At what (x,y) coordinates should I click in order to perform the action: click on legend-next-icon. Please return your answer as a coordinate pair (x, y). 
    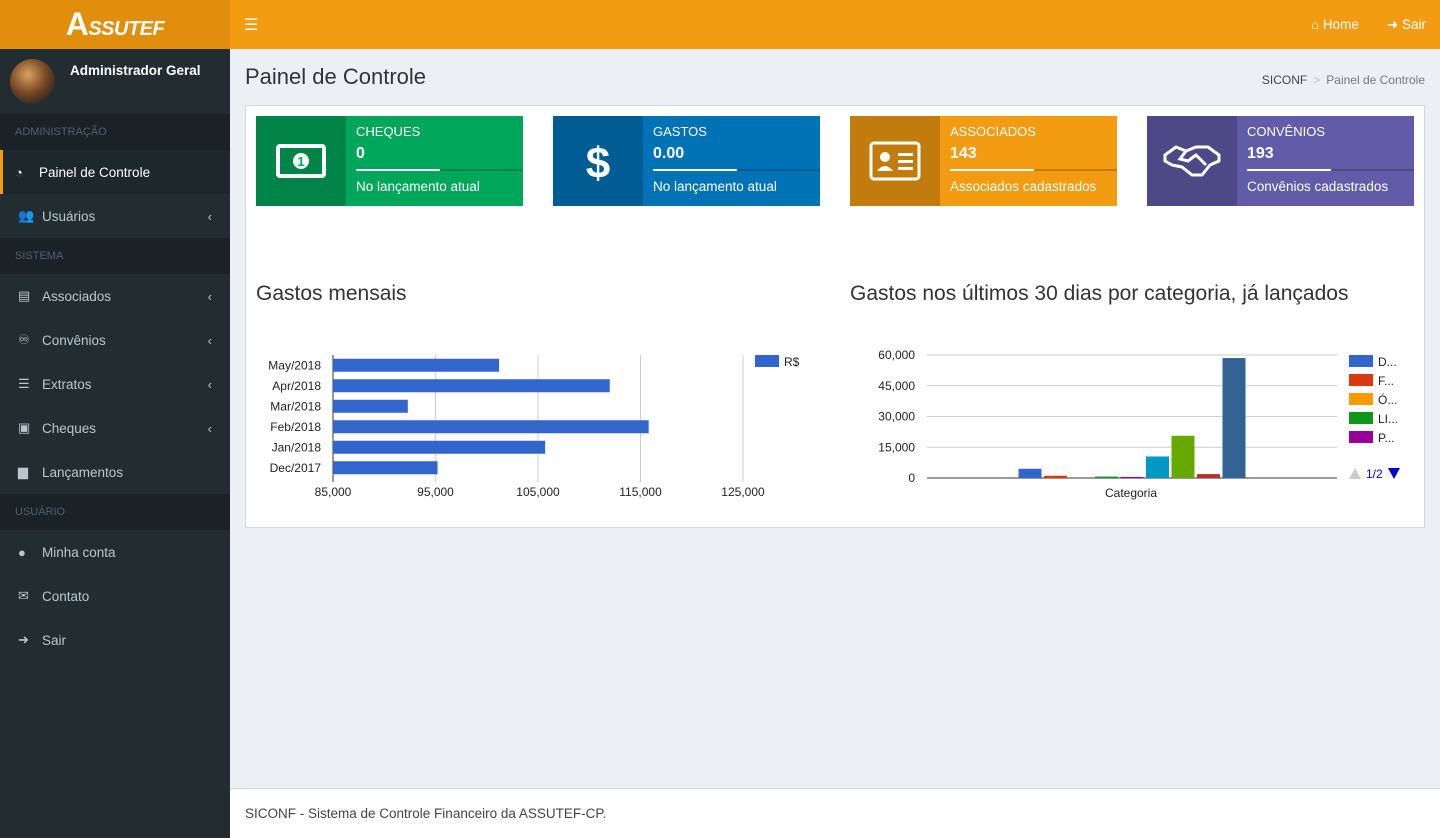
    Looking at the image, I should click on (1394, 473).